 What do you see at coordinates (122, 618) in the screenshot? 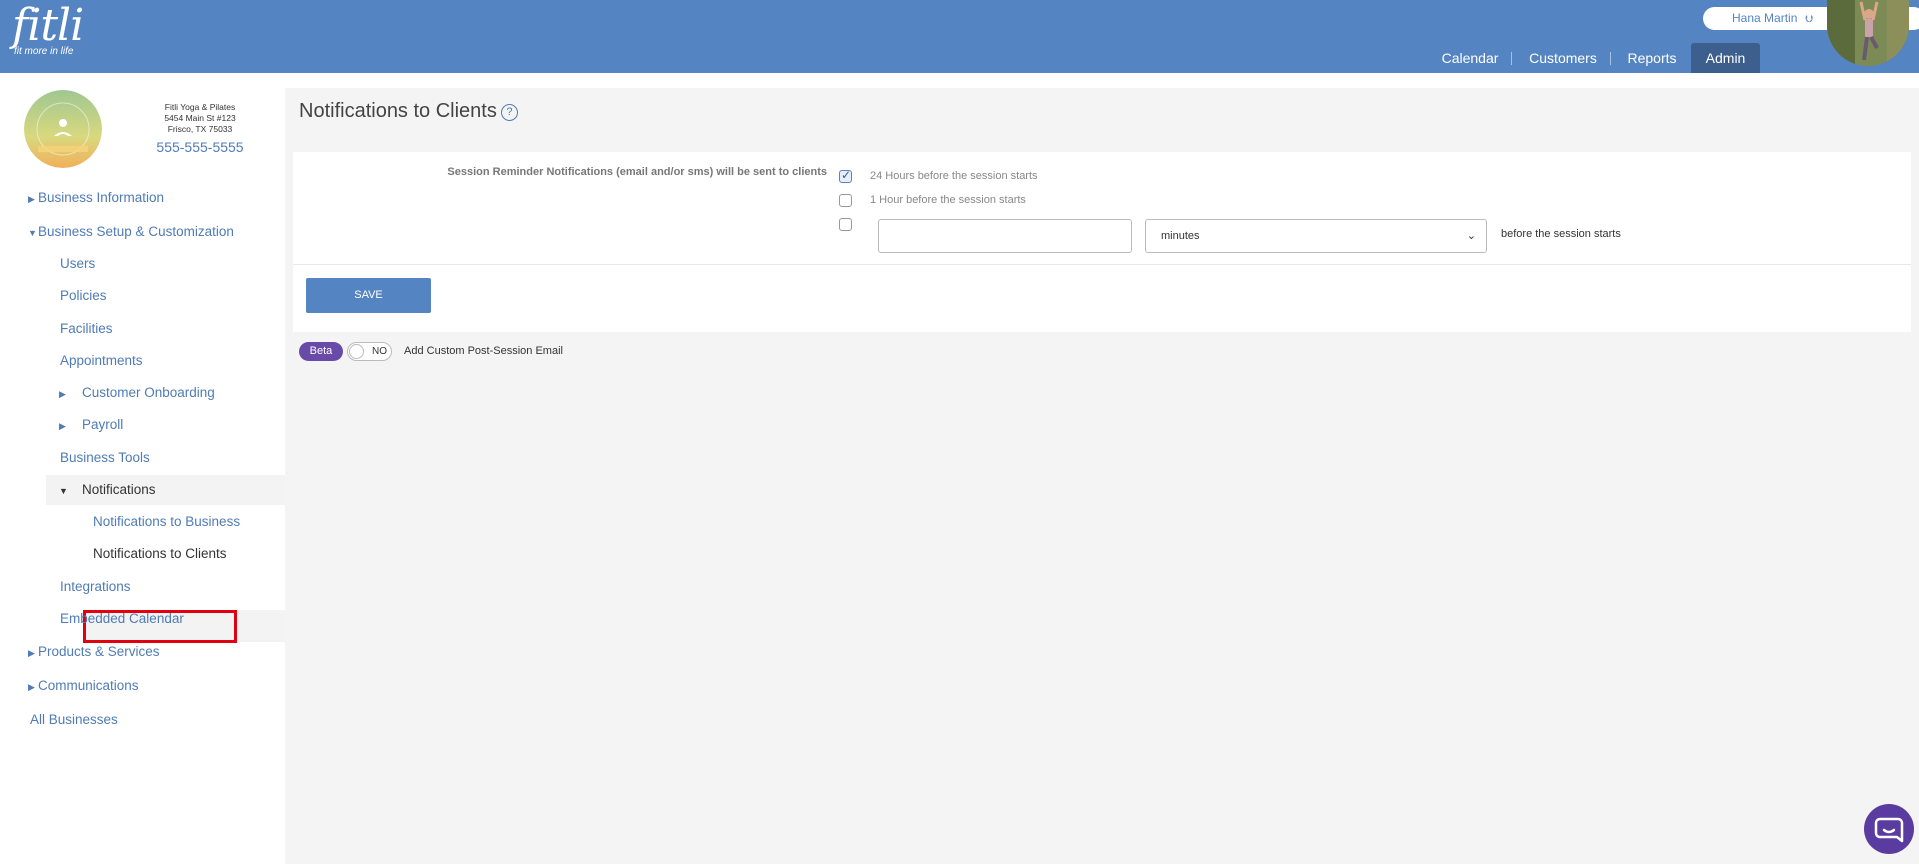
I see `sidebar-item-embedded-calendar: Embedded Calendar` at bounding box center [122, 618].